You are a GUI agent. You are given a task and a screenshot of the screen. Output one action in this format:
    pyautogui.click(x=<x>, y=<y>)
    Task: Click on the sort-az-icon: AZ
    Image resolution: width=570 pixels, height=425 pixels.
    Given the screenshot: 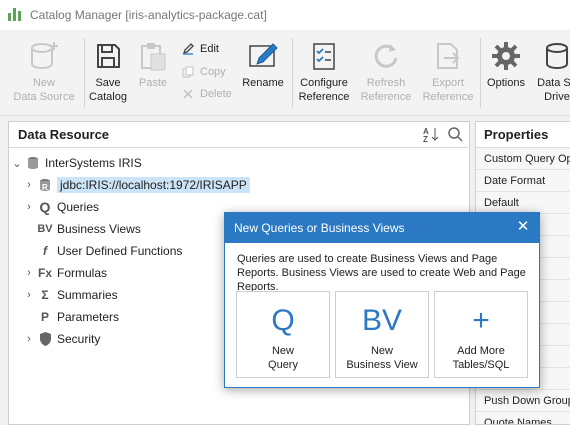 What is the action you would take?
    pyautogui.click(x=431, y=134)
    